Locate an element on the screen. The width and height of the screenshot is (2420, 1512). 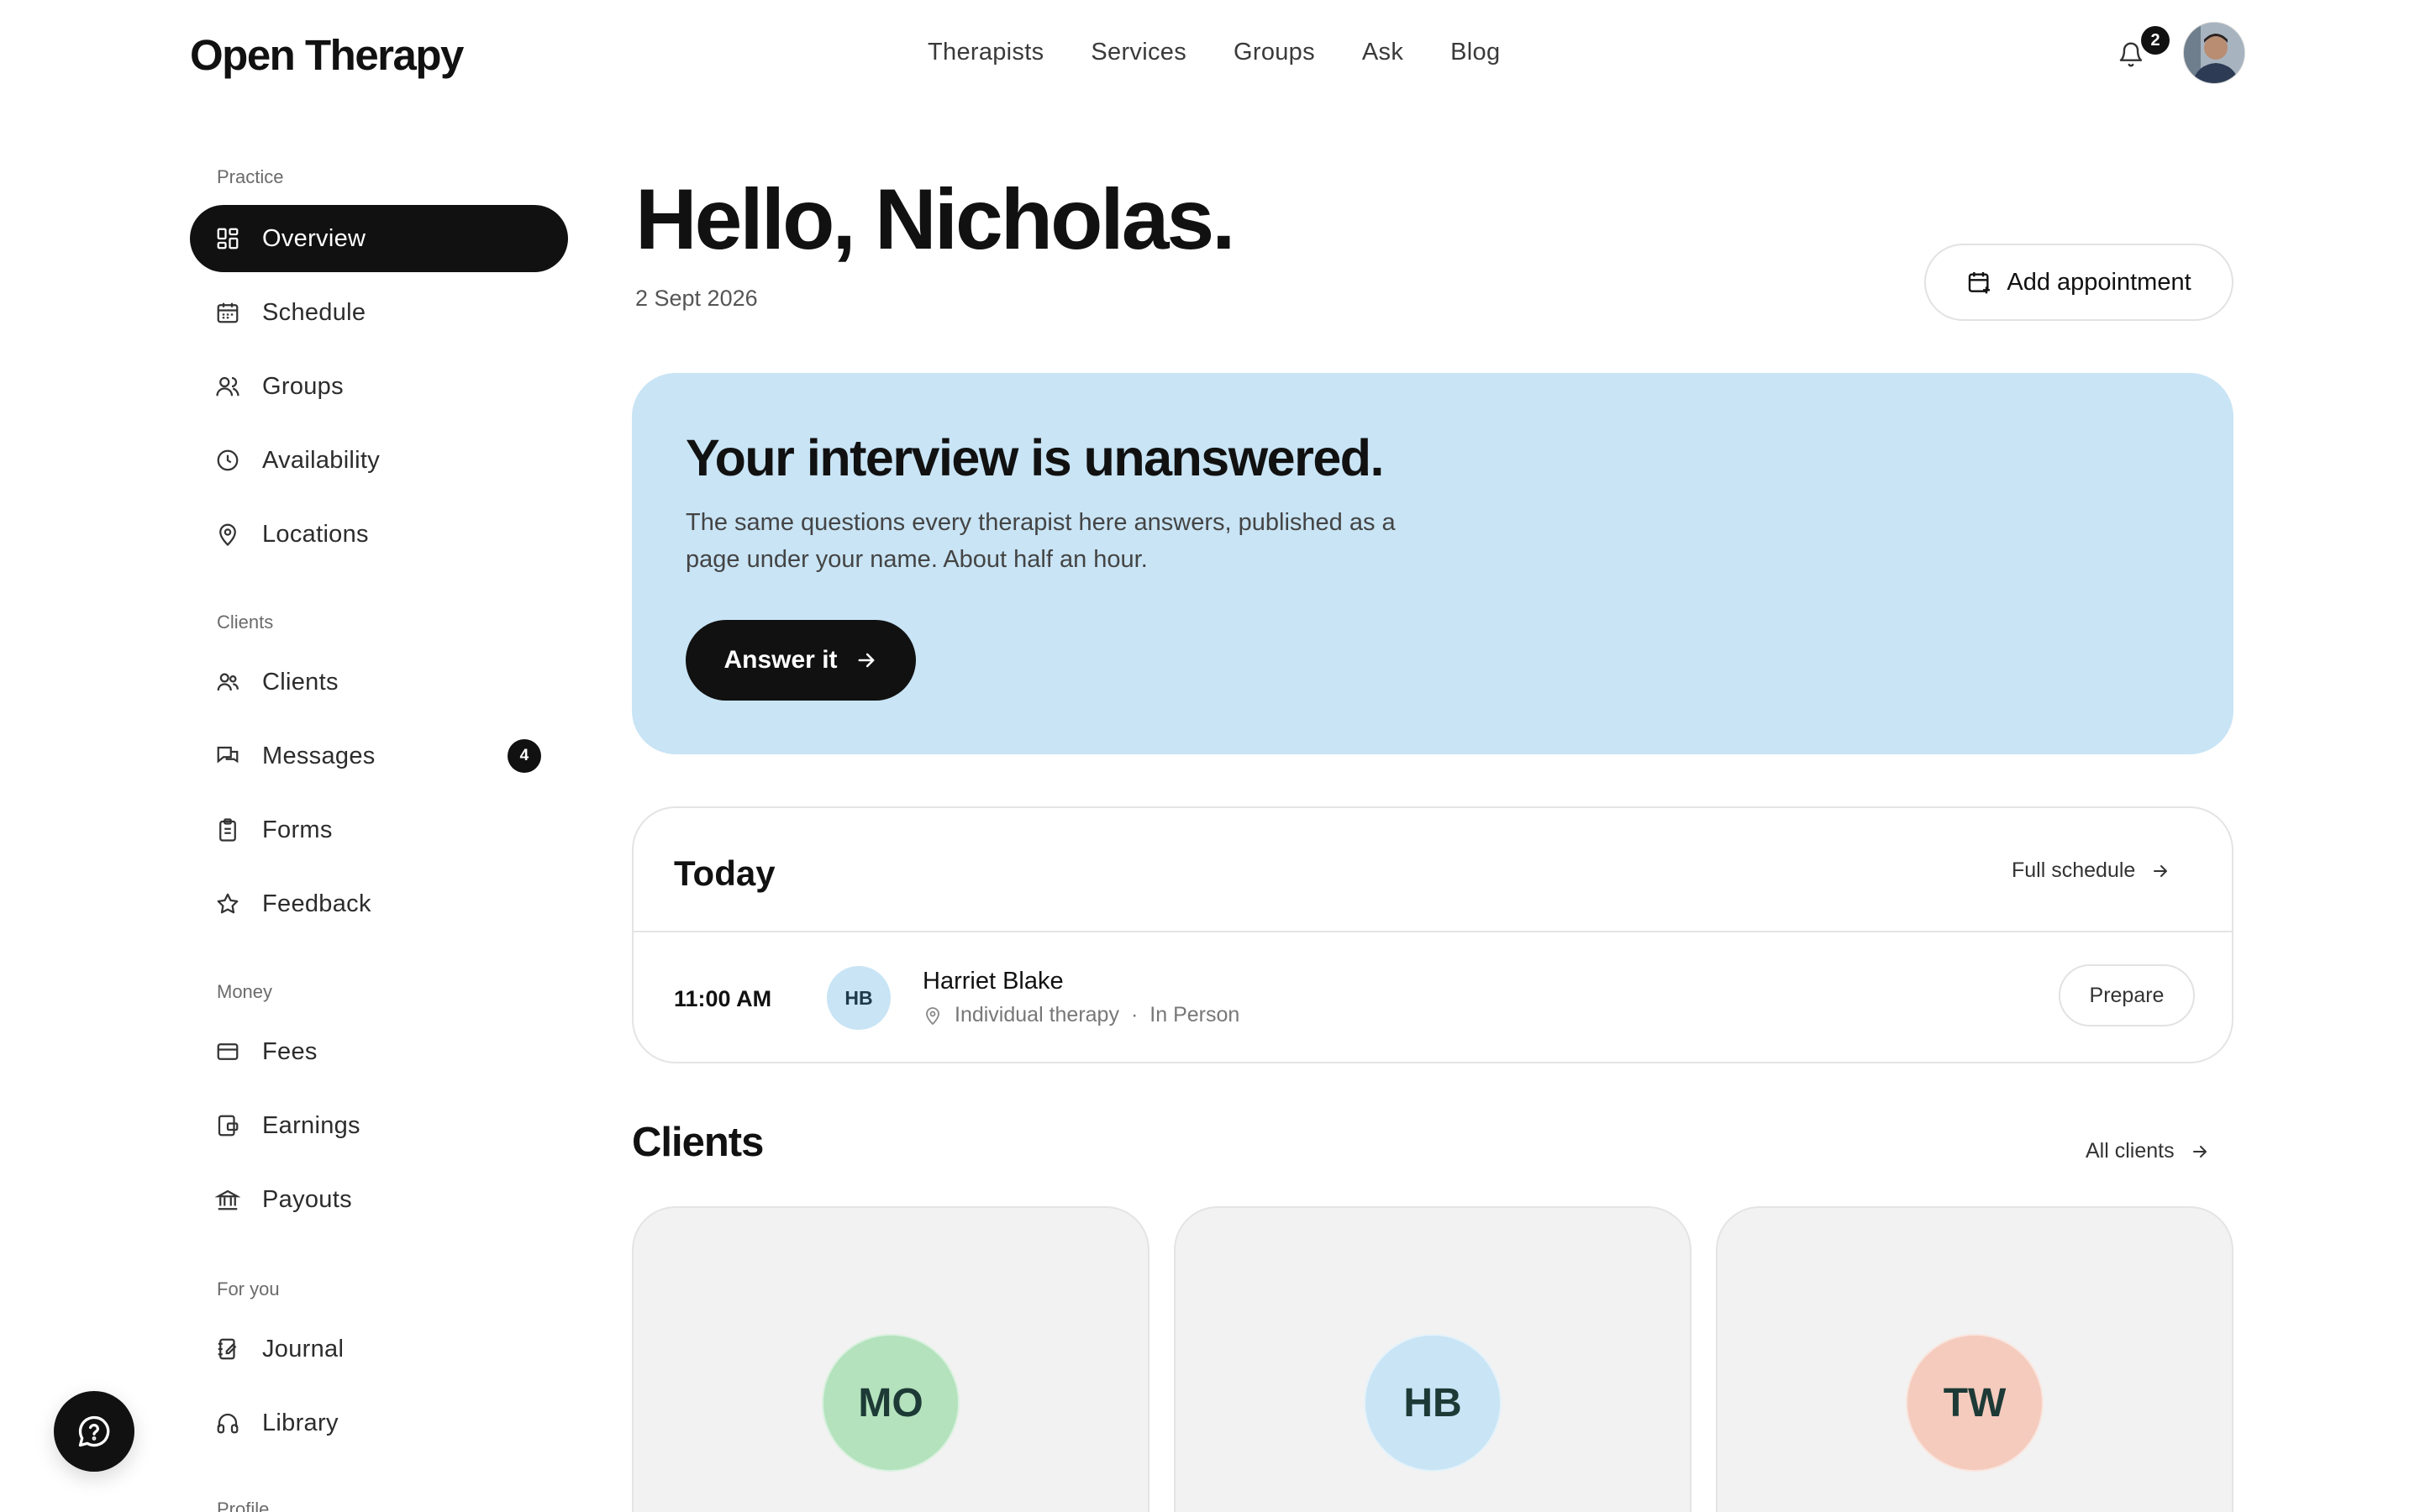
all-clients-label: All clients is located at coordinates (2130, 1151).